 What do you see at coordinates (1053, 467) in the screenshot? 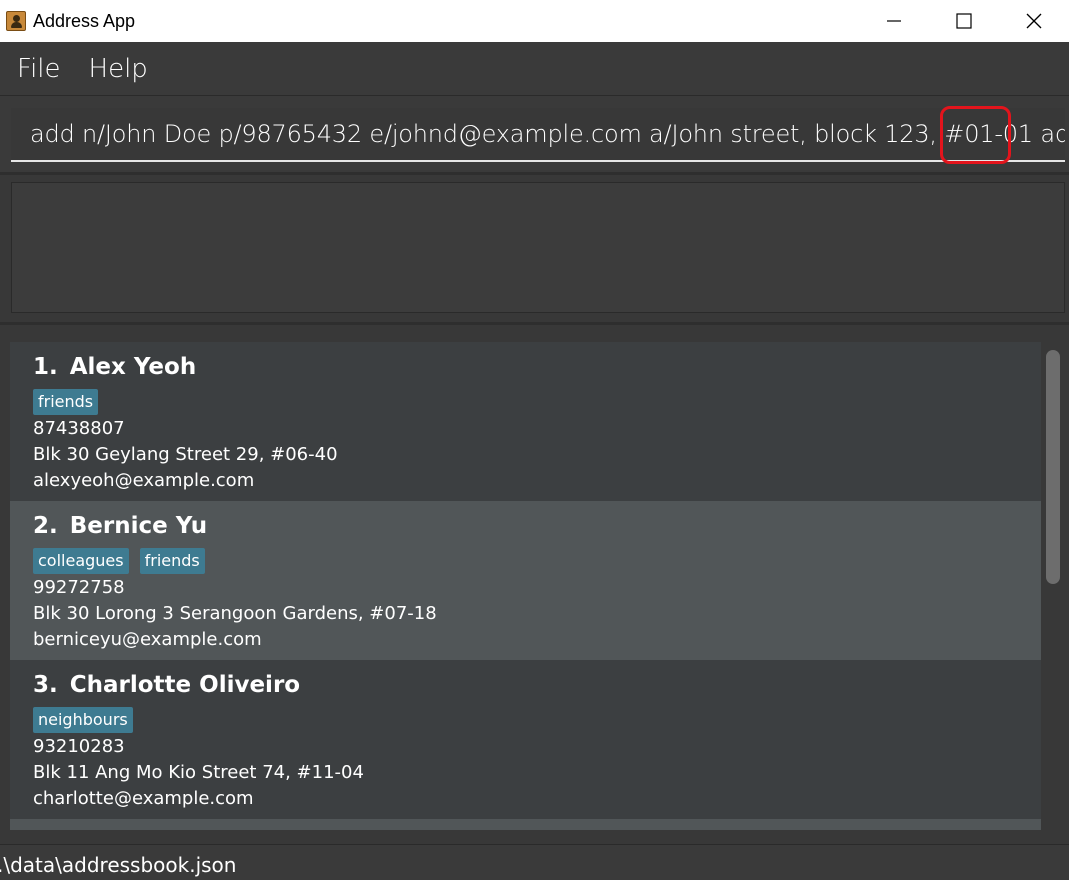
I see `scrollbar-thumb` at bounding box center [1053, 467].